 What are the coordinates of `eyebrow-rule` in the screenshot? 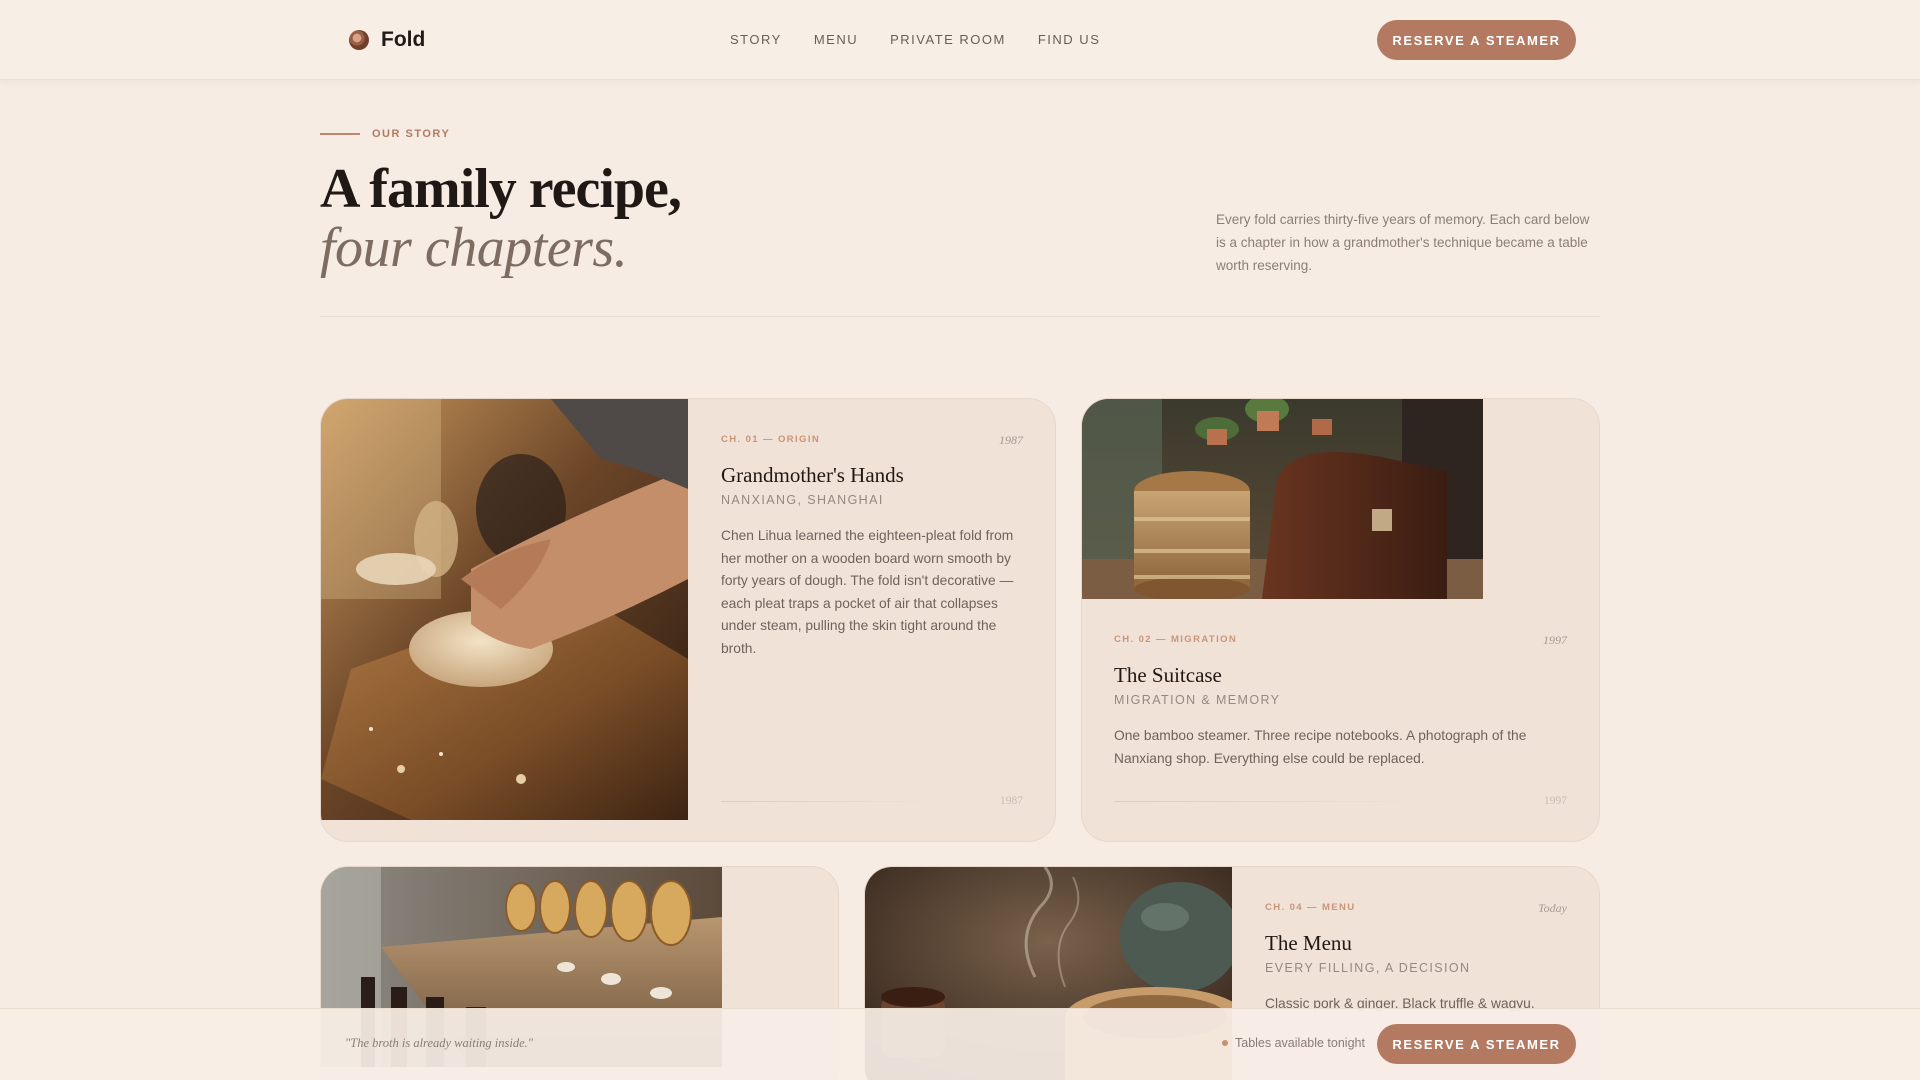 It's located at (340, 134).